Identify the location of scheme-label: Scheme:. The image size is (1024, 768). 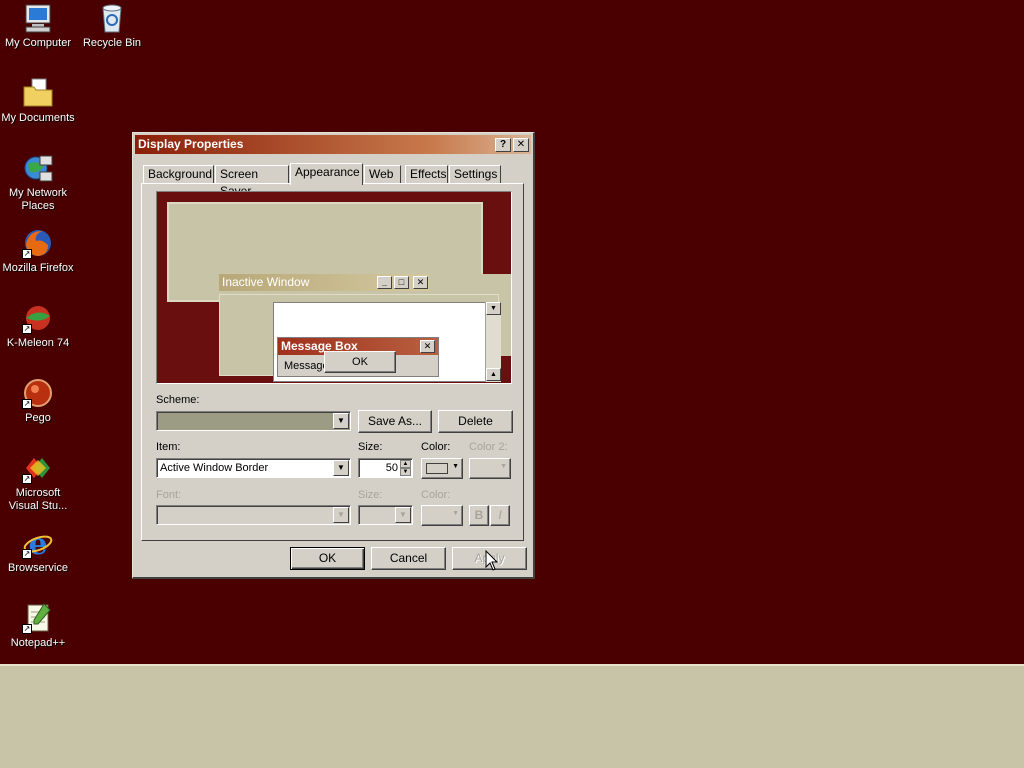
(178, 400).